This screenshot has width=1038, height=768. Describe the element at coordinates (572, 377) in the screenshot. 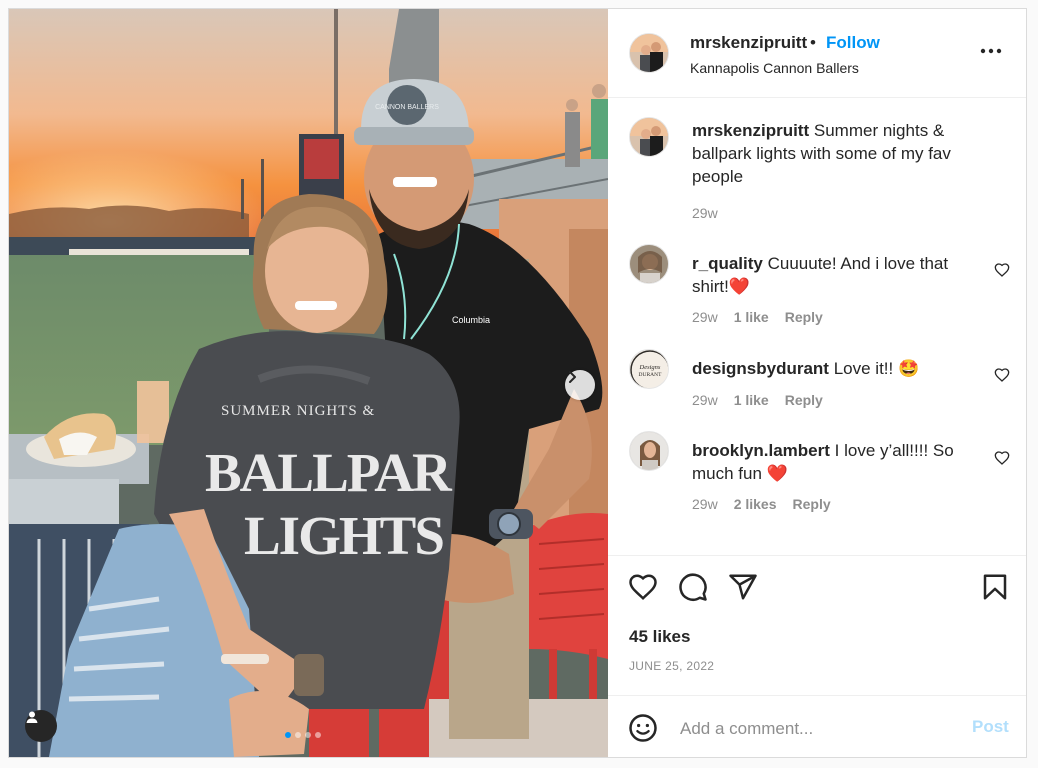

I see `chevron-right-icon` at that location.